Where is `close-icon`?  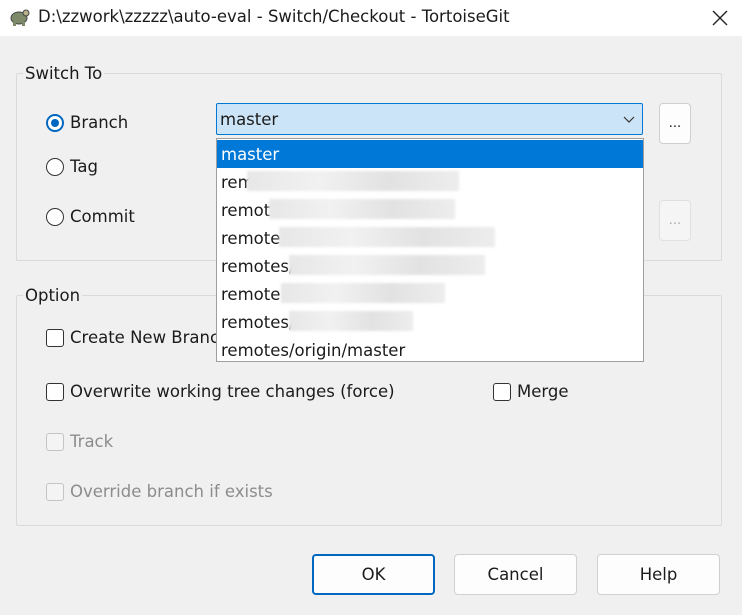 close-icon is located at coordinates (720, 18).